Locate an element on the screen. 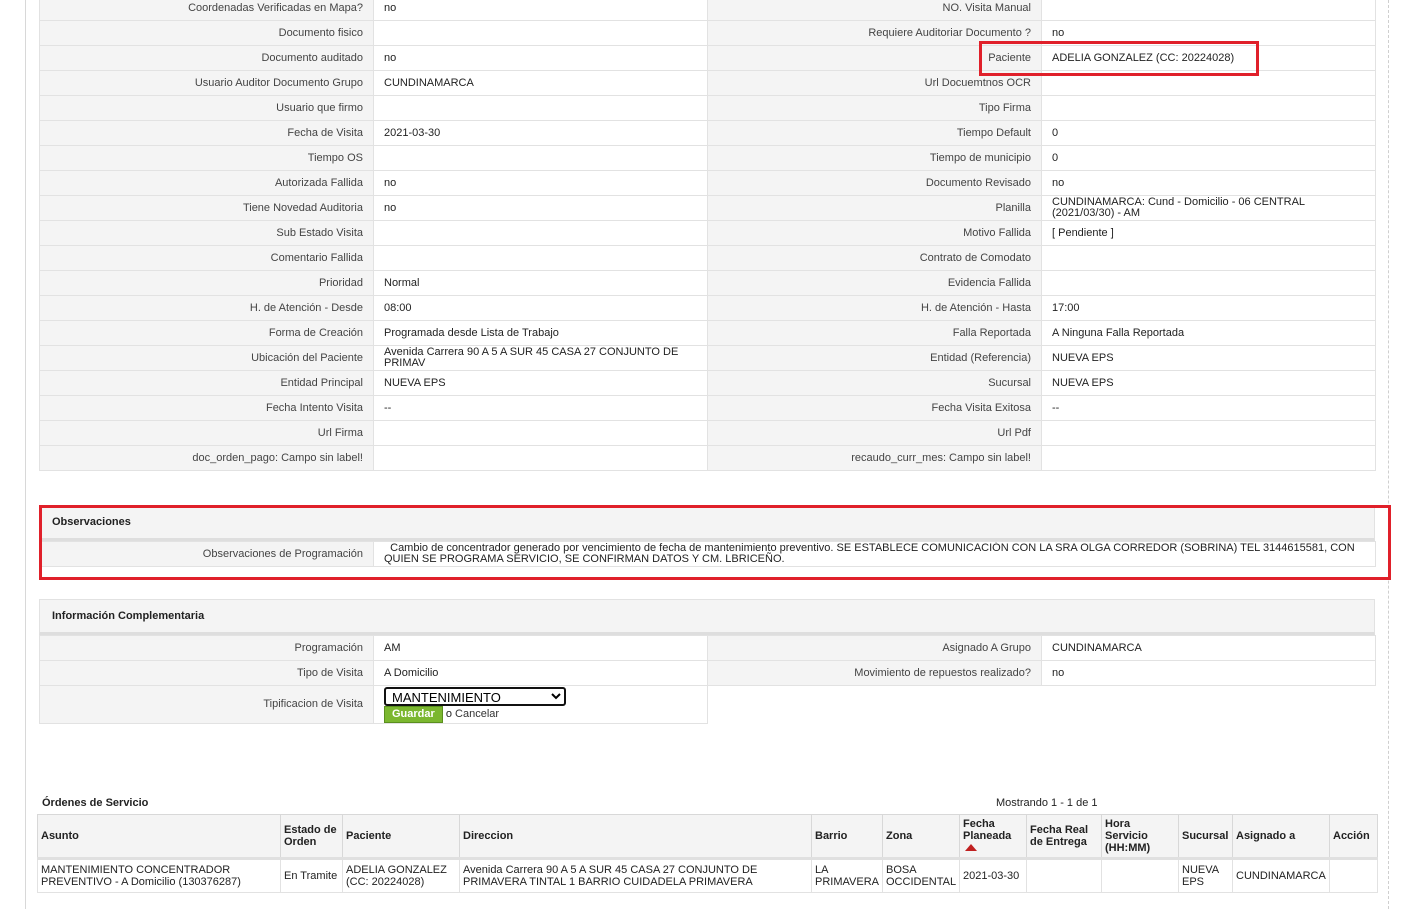 This screenshot has width=1403, height=909. details-label-right: Url Pdf is located at coordinates (874, 433).